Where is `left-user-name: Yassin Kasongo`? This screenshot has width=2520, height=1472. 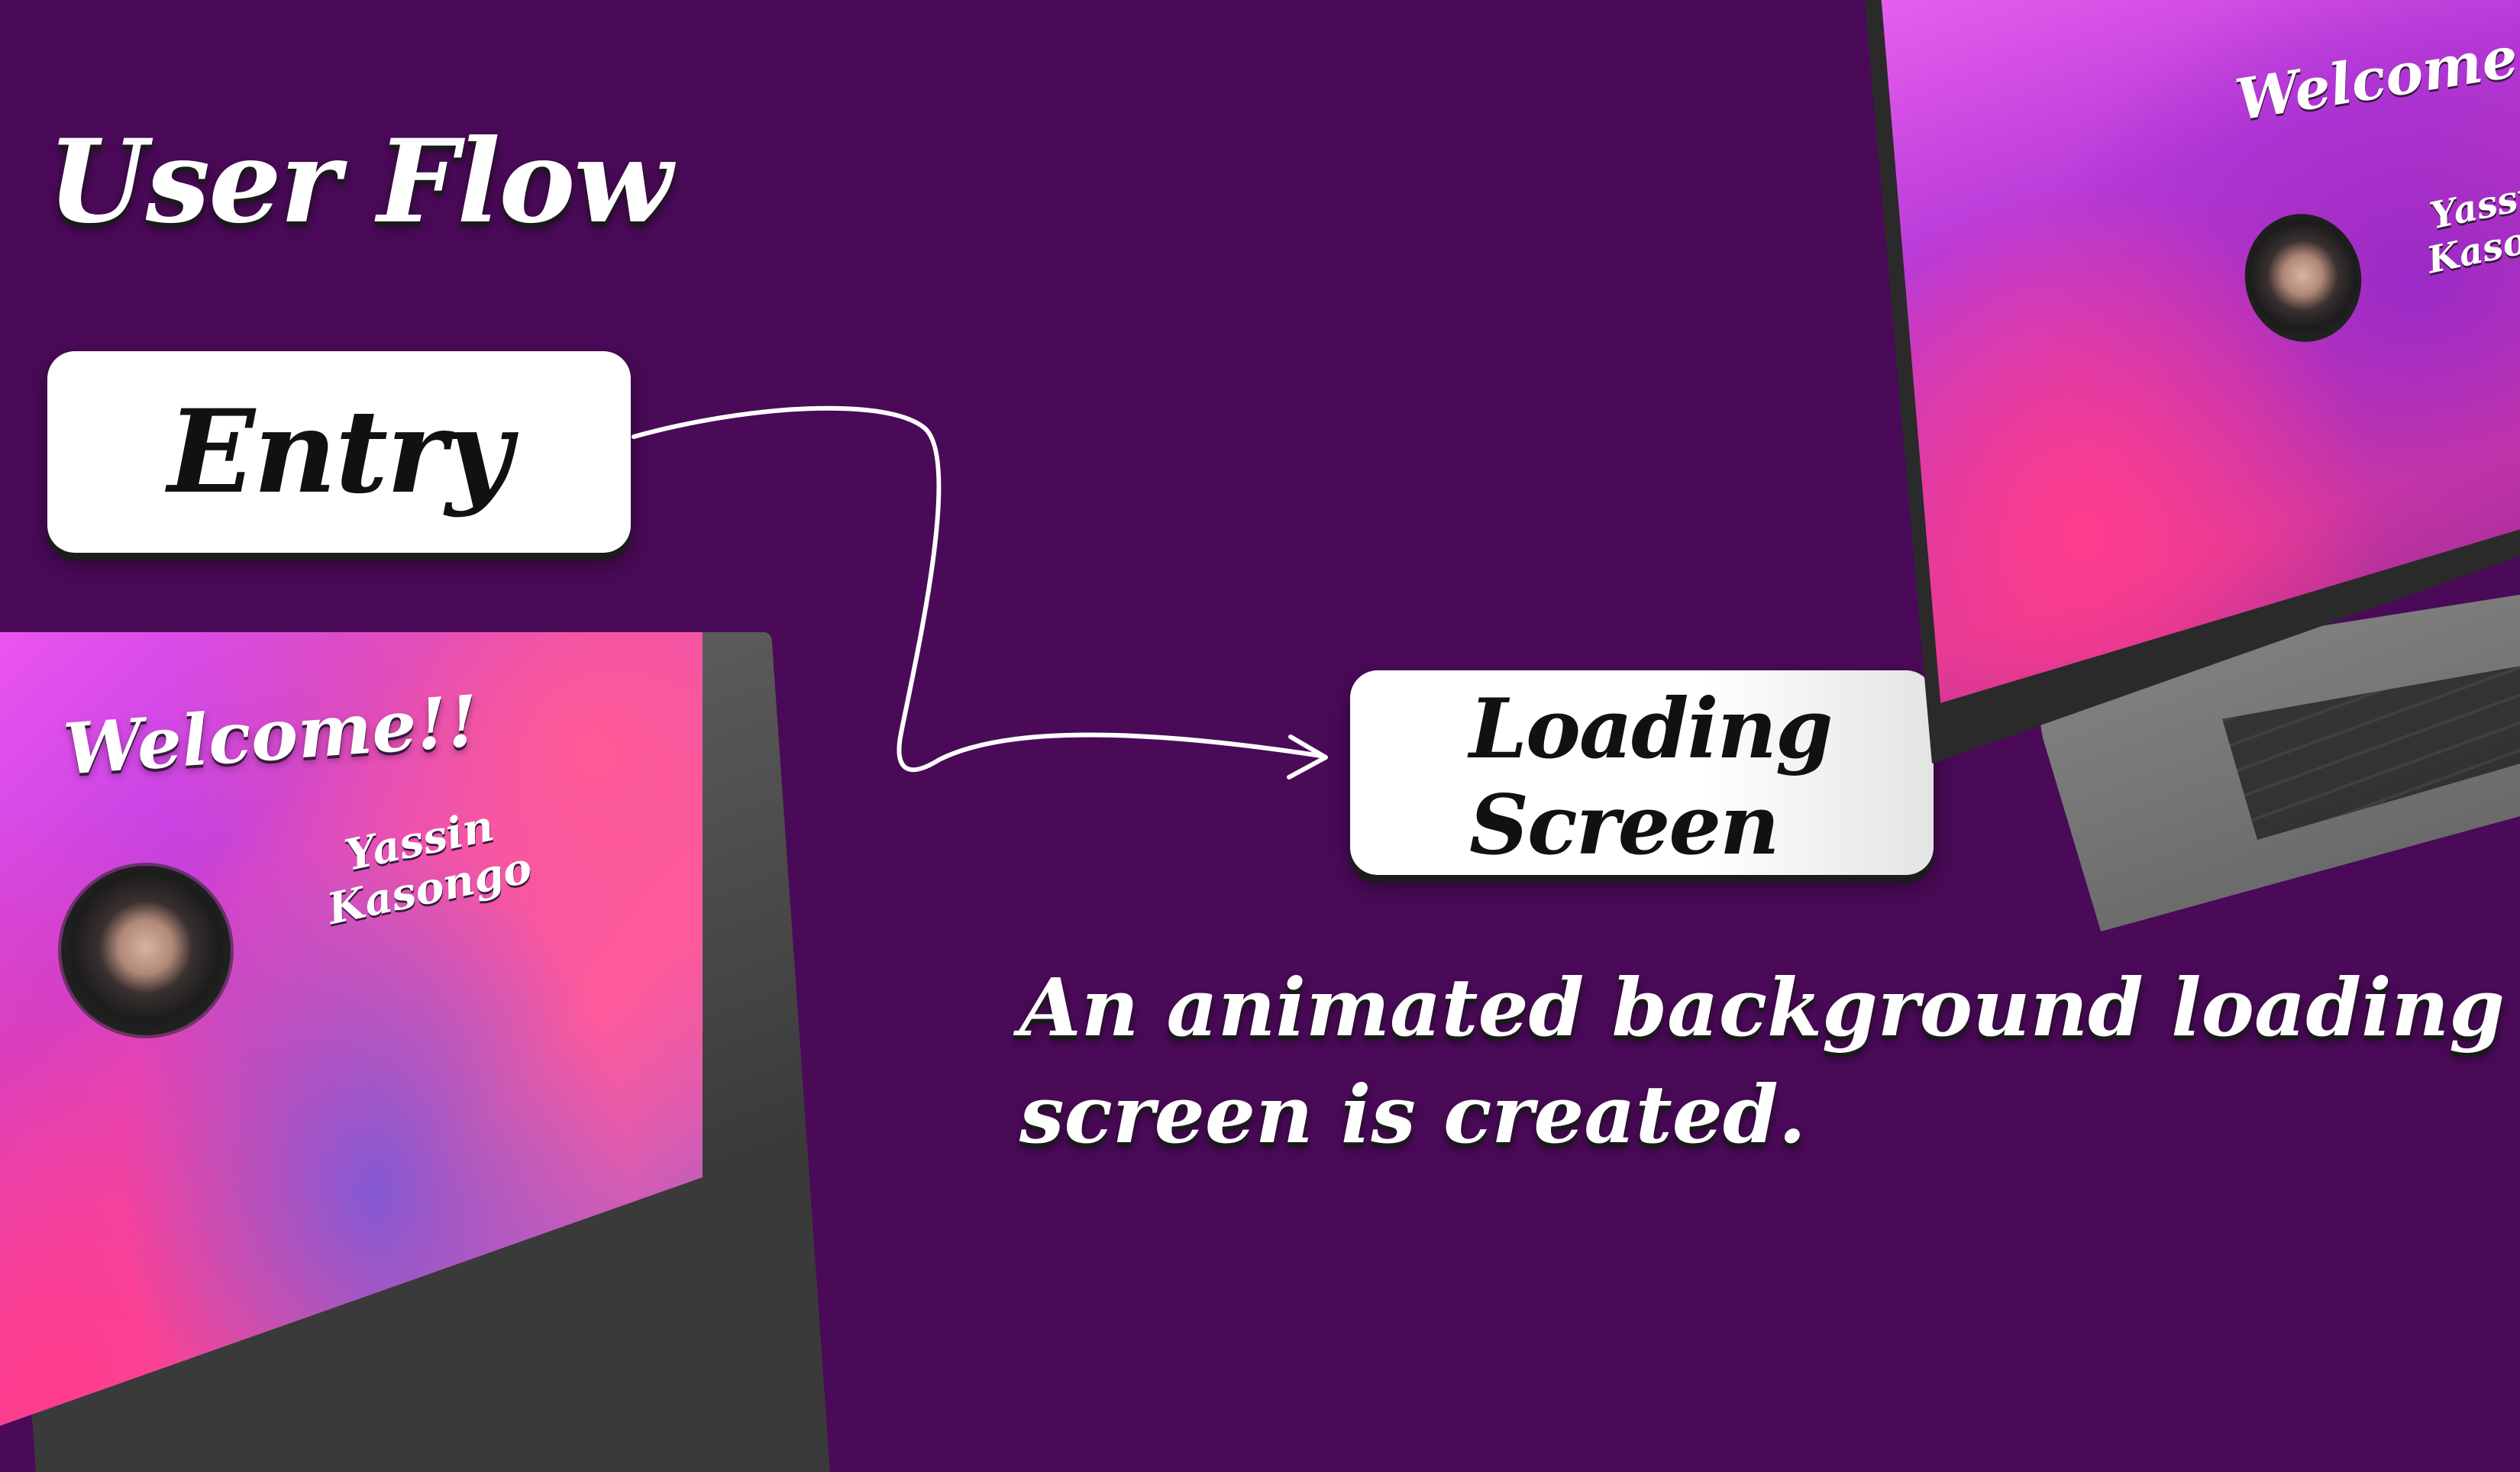
left-user-name: Yassin Kasongo is located at coordinates (424, 865).